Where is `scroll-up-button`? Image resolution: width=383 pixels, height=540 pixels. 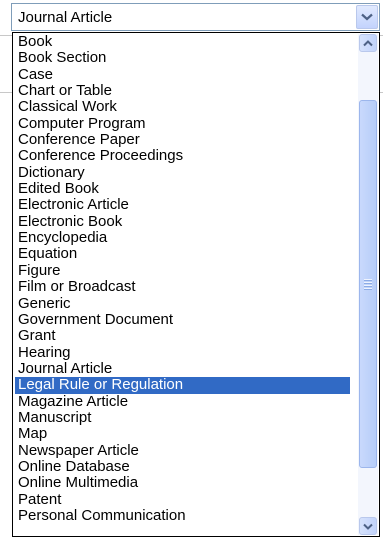
scroll-up-button is located at coordinates (368, 43).